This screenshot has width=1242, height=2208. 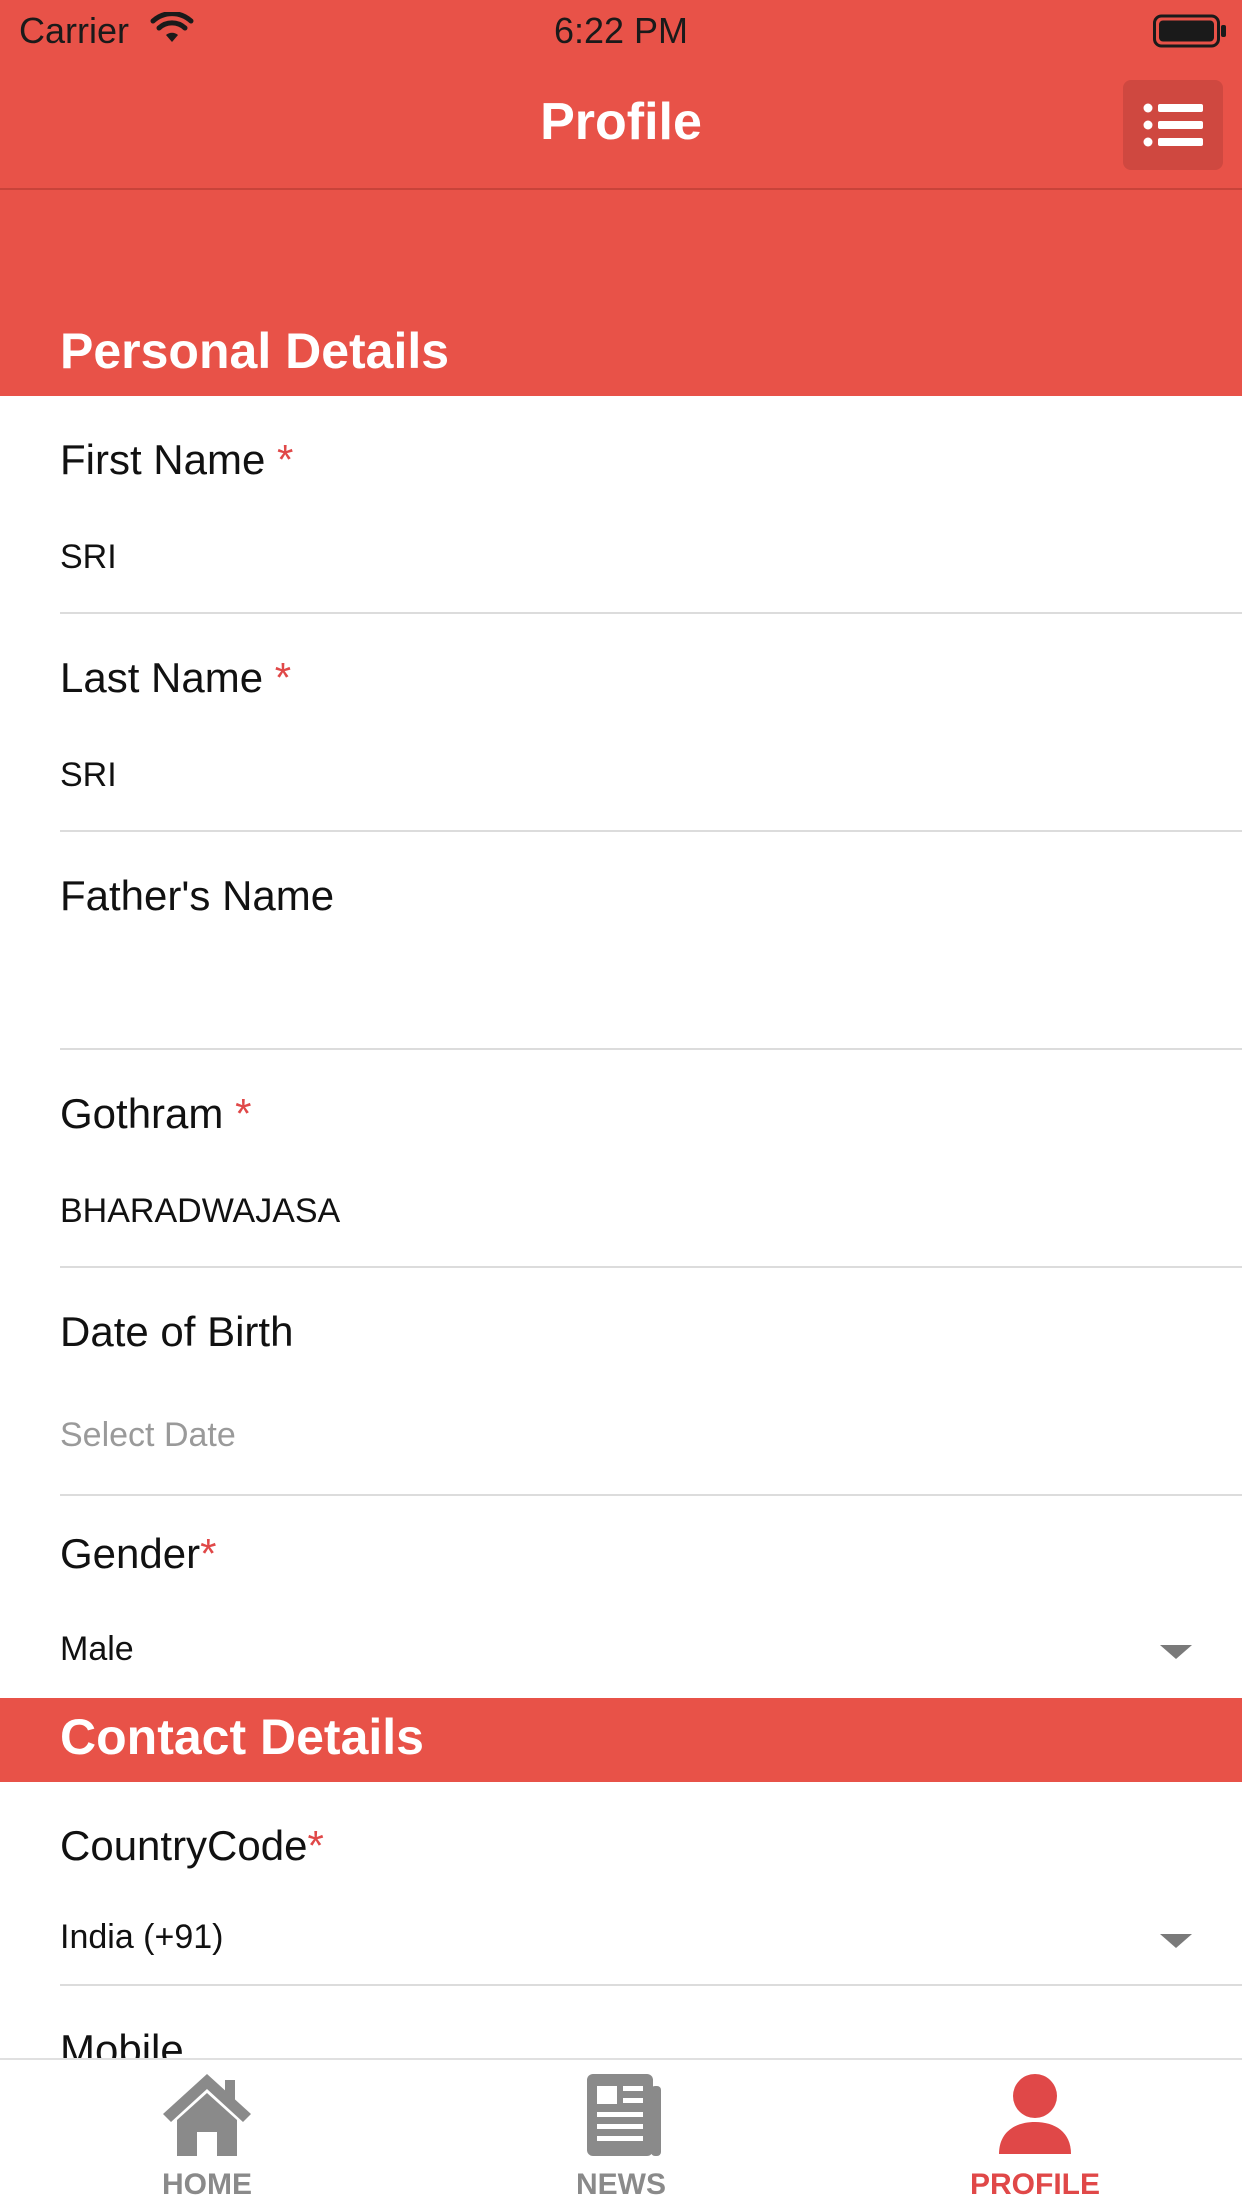 I want to click on contact-details-header: Contact Details, so click(x=621, y=1740).